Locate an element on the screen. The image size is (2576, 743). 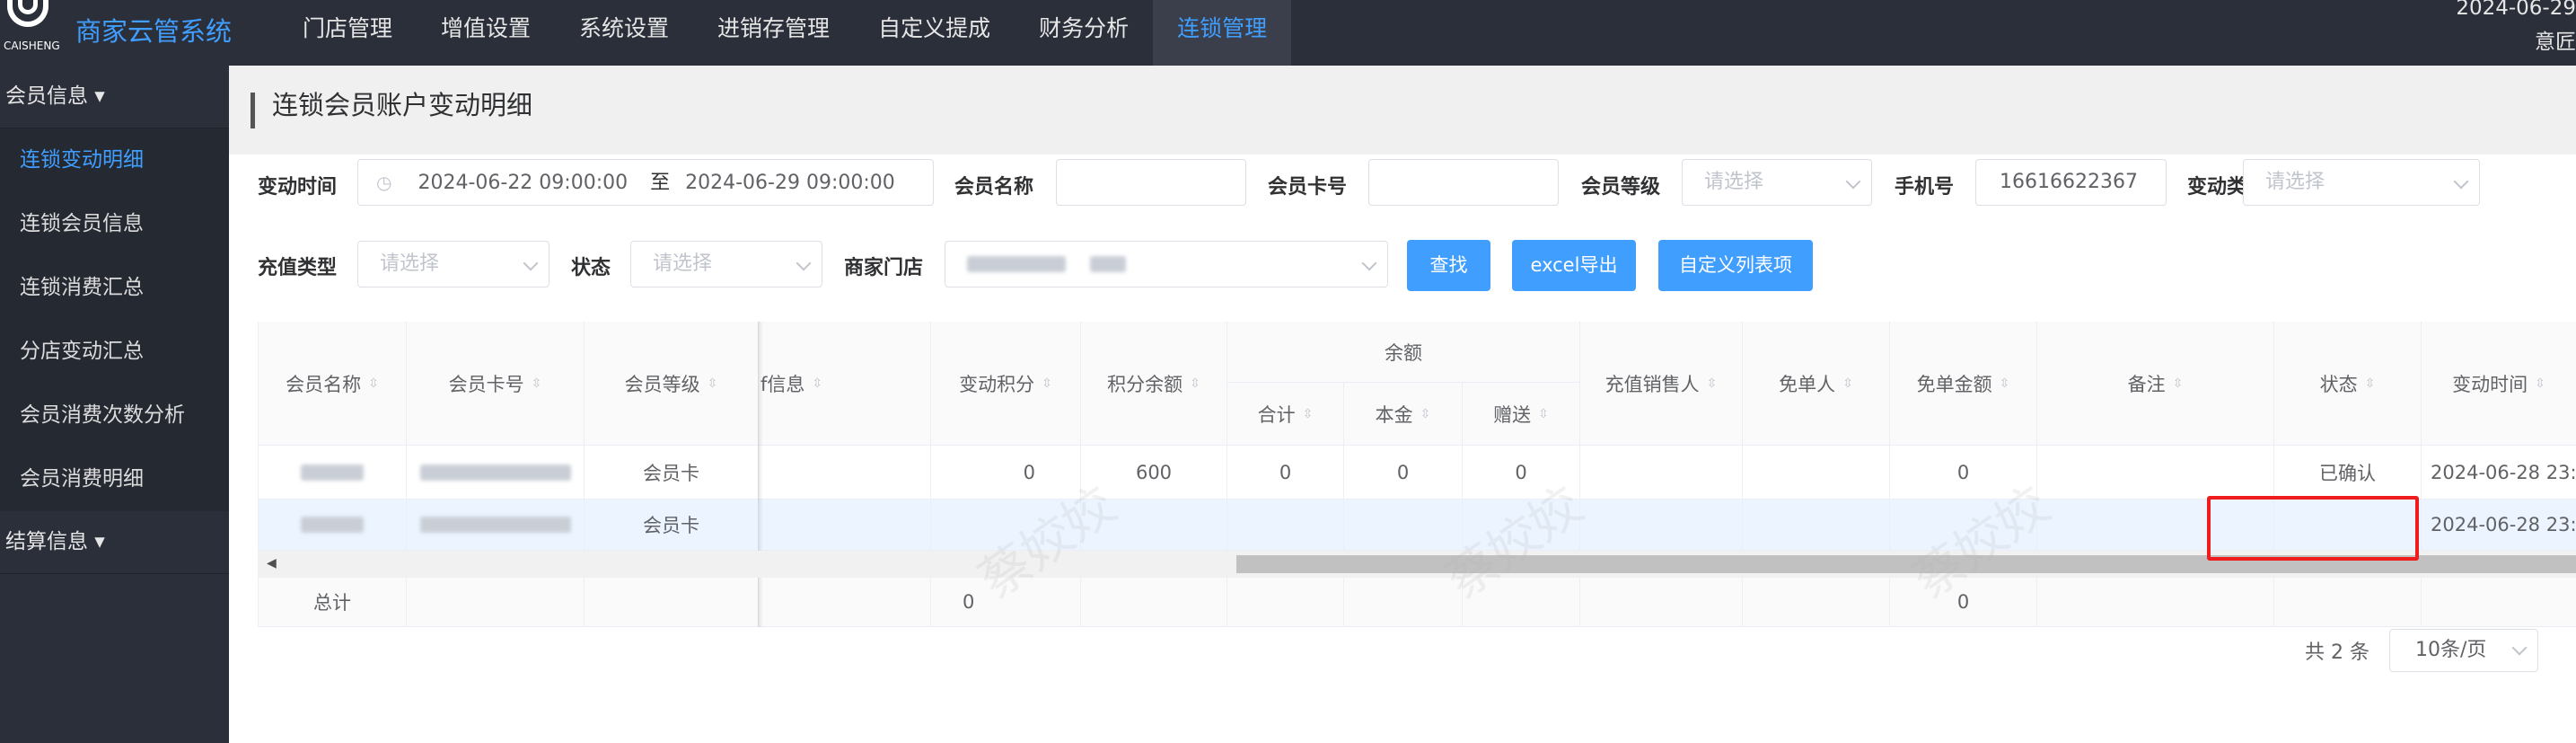
col-header-info: f信息 ⇳ is located at coordinates (845, 384).